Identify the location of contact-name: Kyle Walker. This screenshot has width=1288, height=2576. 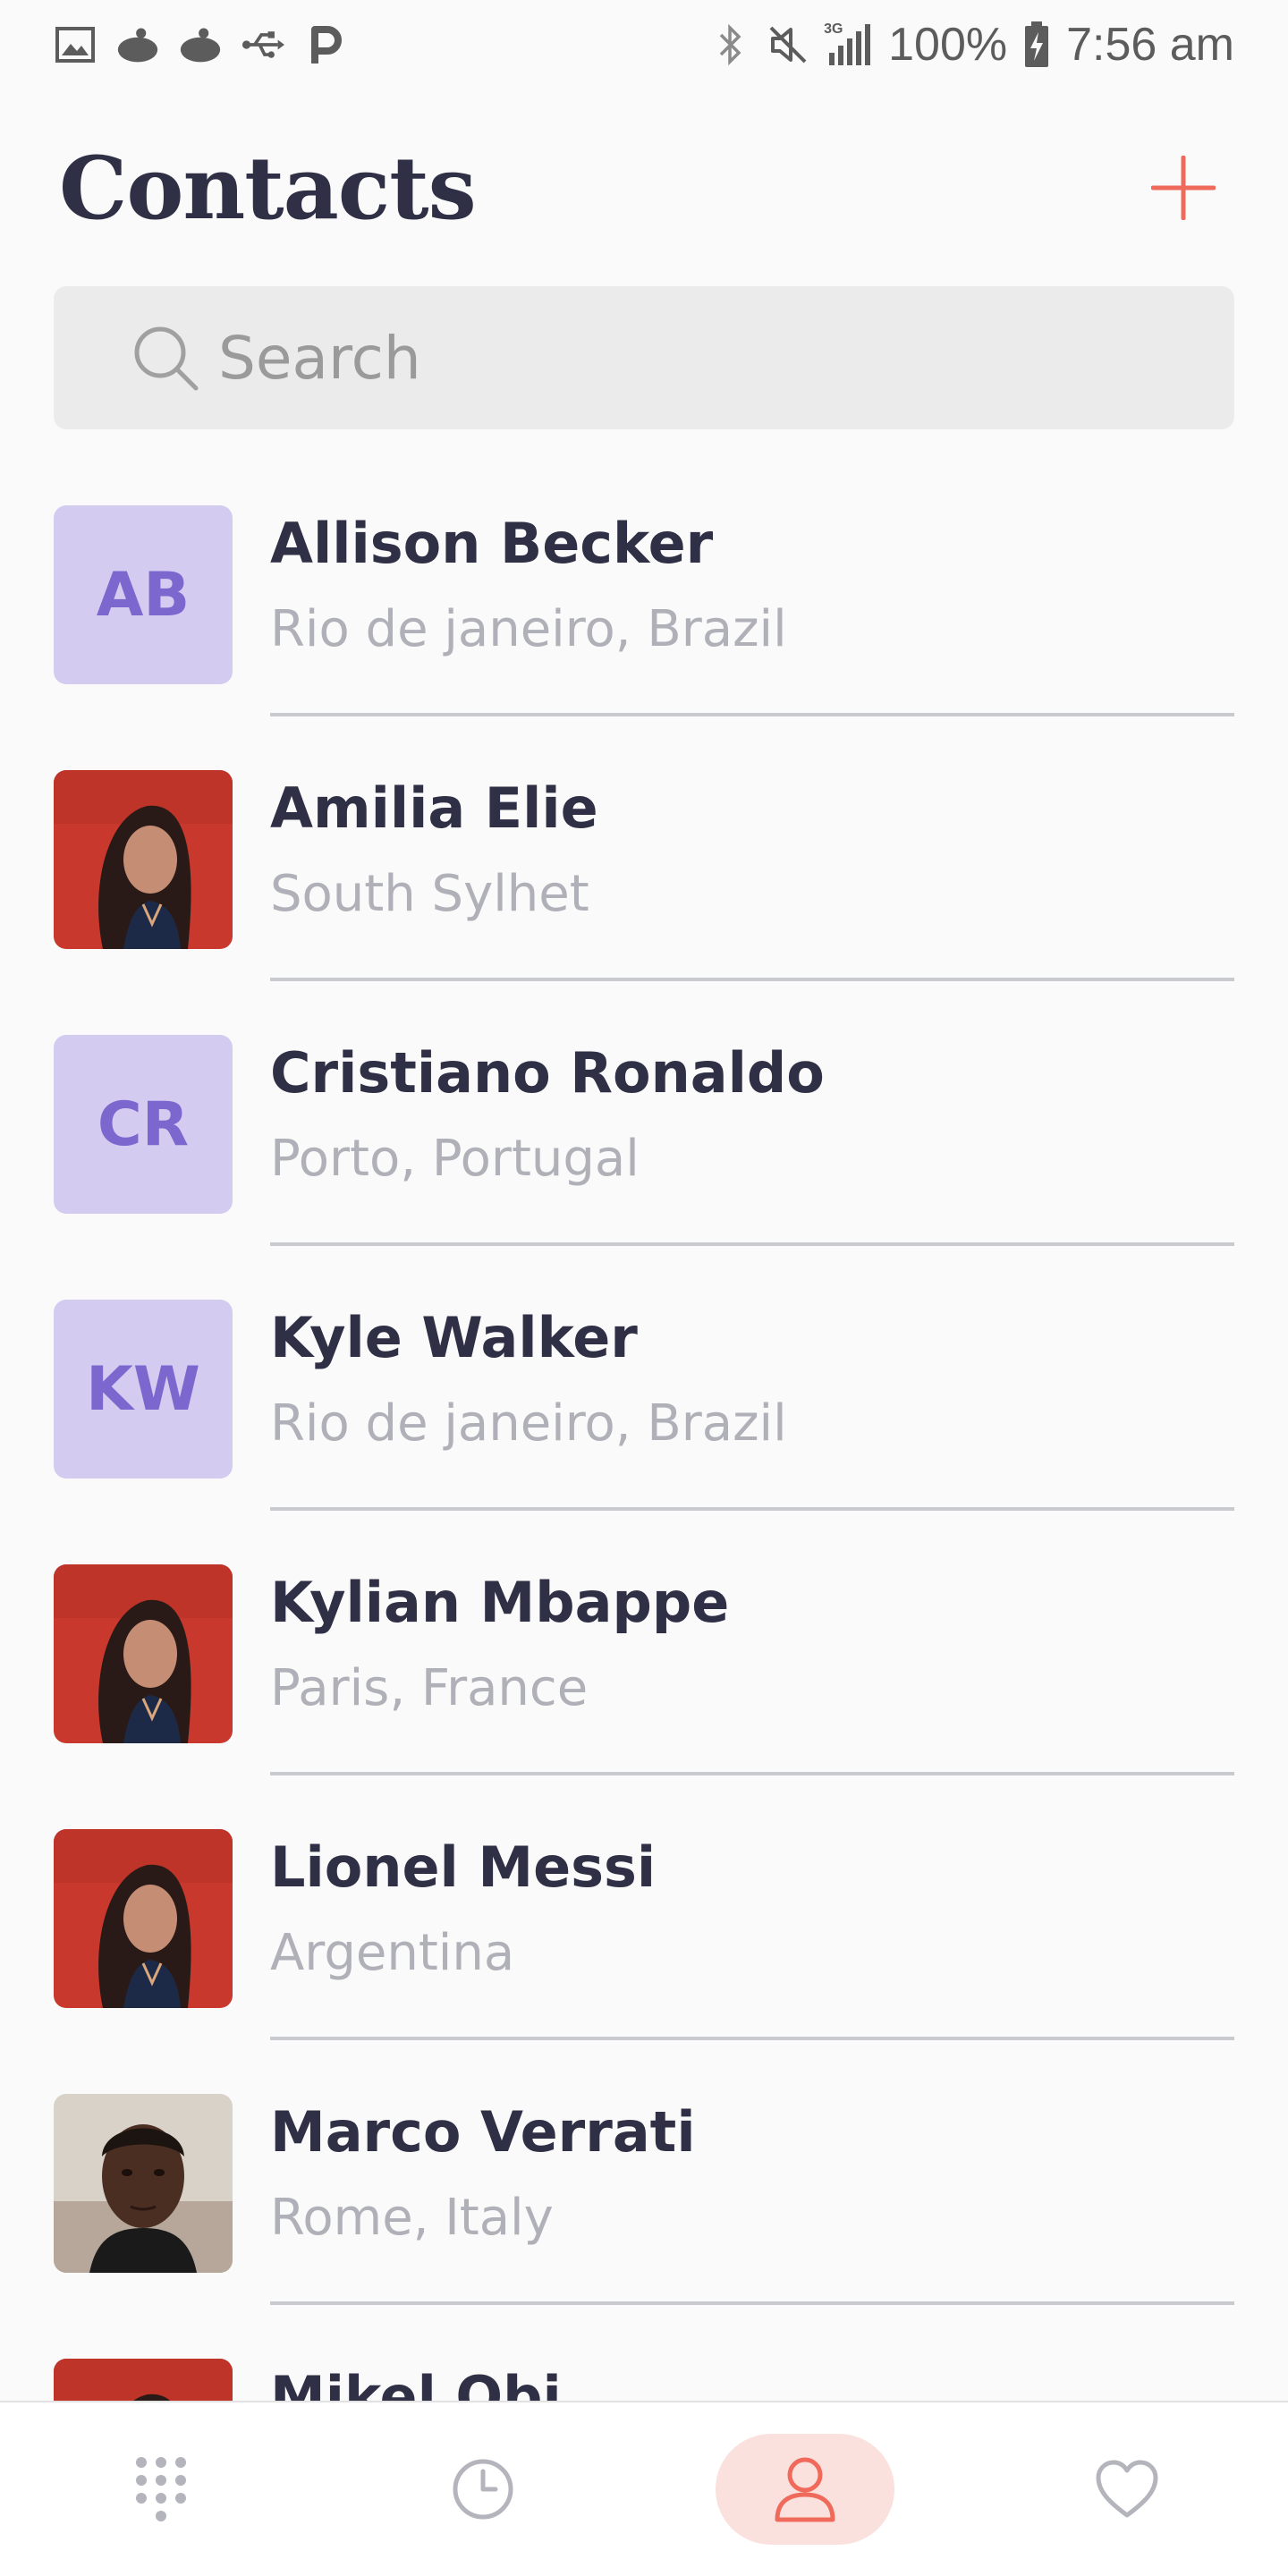
(454, 1337).